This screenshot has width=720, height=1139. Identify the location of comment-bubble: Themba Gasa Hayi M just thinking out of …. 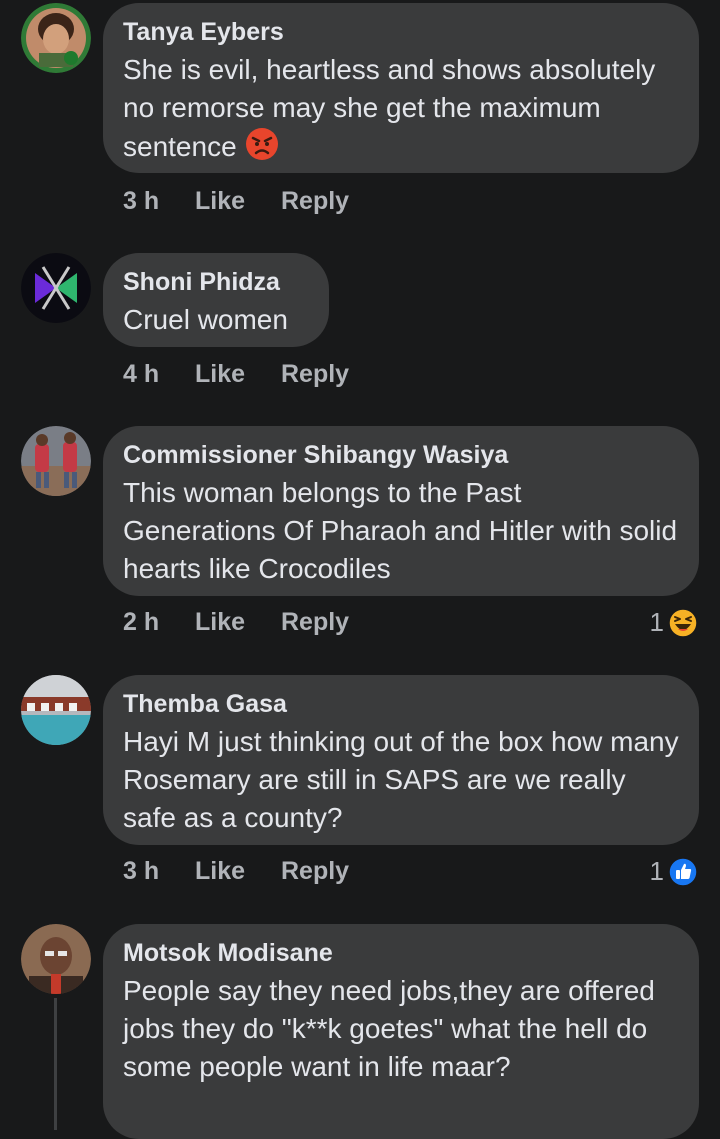
(401, 760).